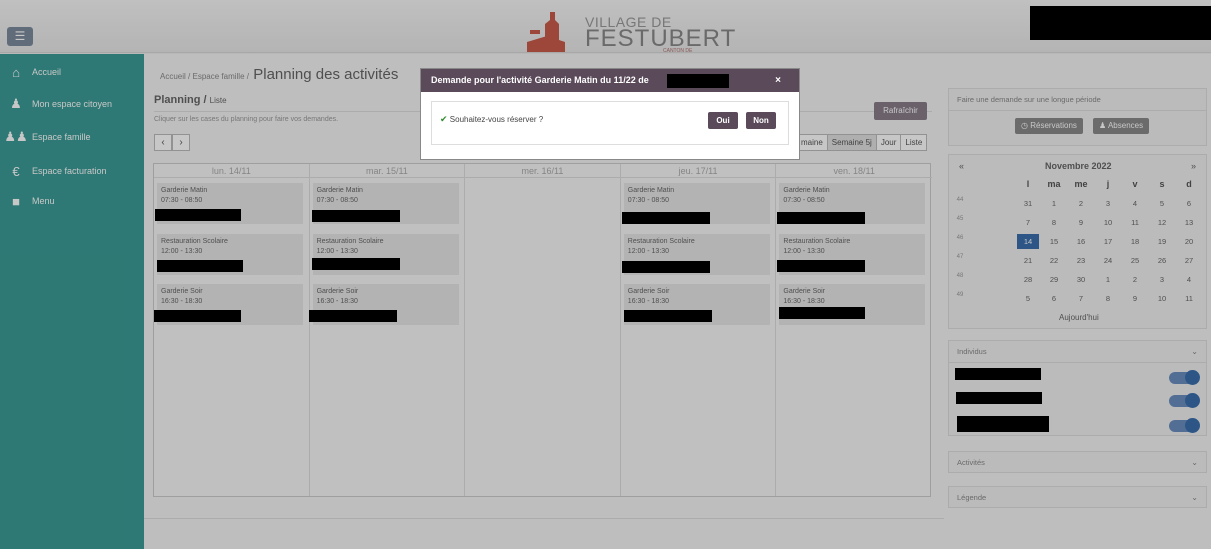 Image resolution: width=1211 pixels, height=549 pixels. Describe the element at coordinates (496, 119) in the screenshot. I see `question-text: Souhaitez-vous réserver ?` at that location.